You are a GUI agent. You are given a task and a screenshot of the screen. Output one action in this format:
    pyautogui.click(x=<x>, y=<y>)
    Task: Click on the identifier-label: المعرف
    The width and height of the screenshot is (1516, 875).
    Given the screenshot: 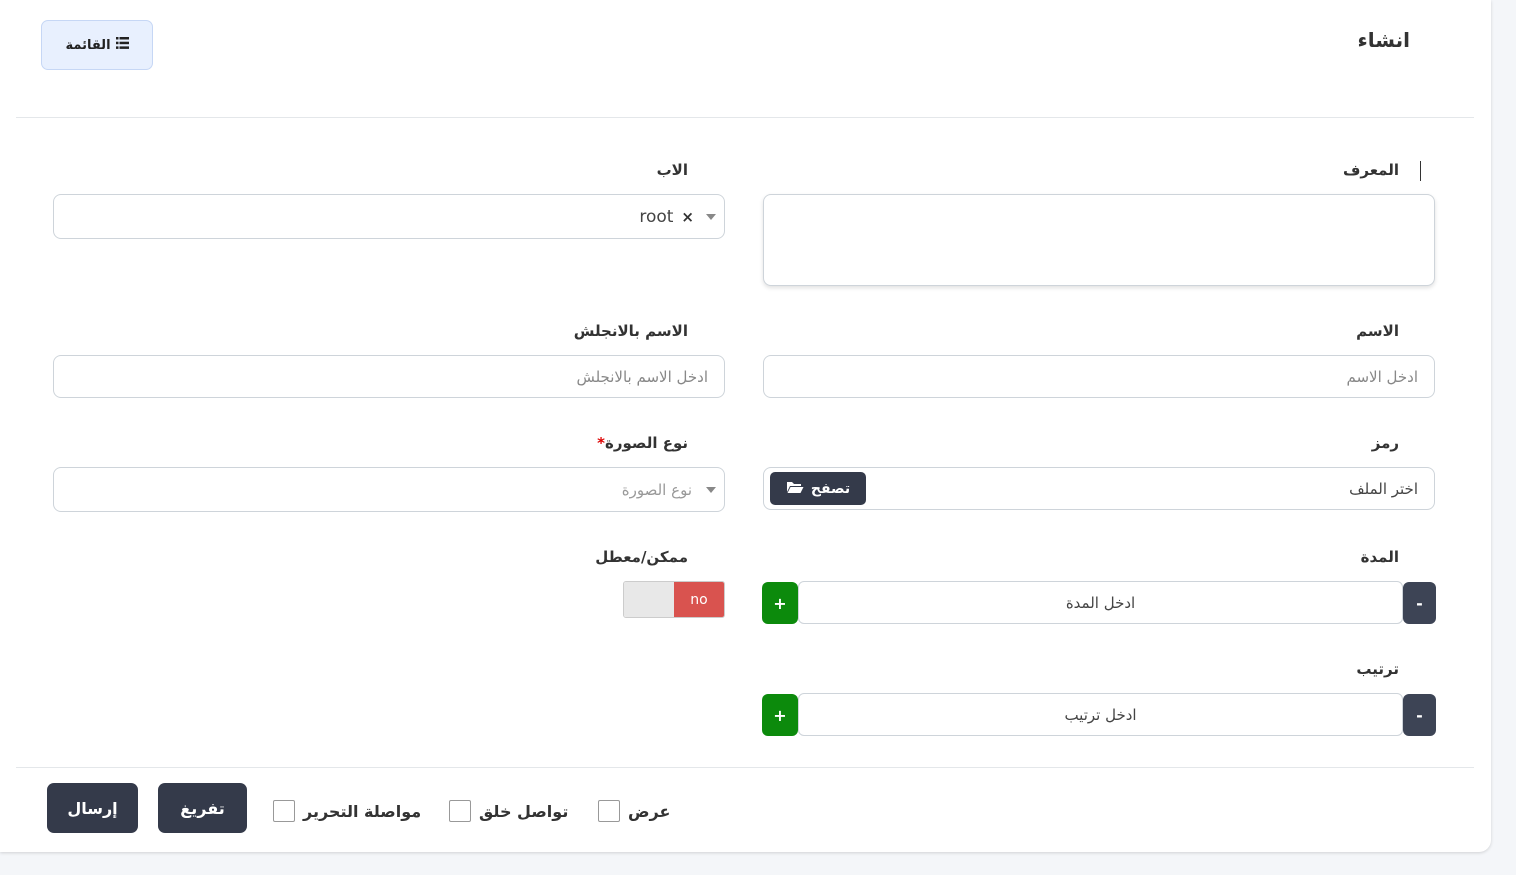 What is the action you would take?
    pyautogui.click(x=1370, y=170)
    